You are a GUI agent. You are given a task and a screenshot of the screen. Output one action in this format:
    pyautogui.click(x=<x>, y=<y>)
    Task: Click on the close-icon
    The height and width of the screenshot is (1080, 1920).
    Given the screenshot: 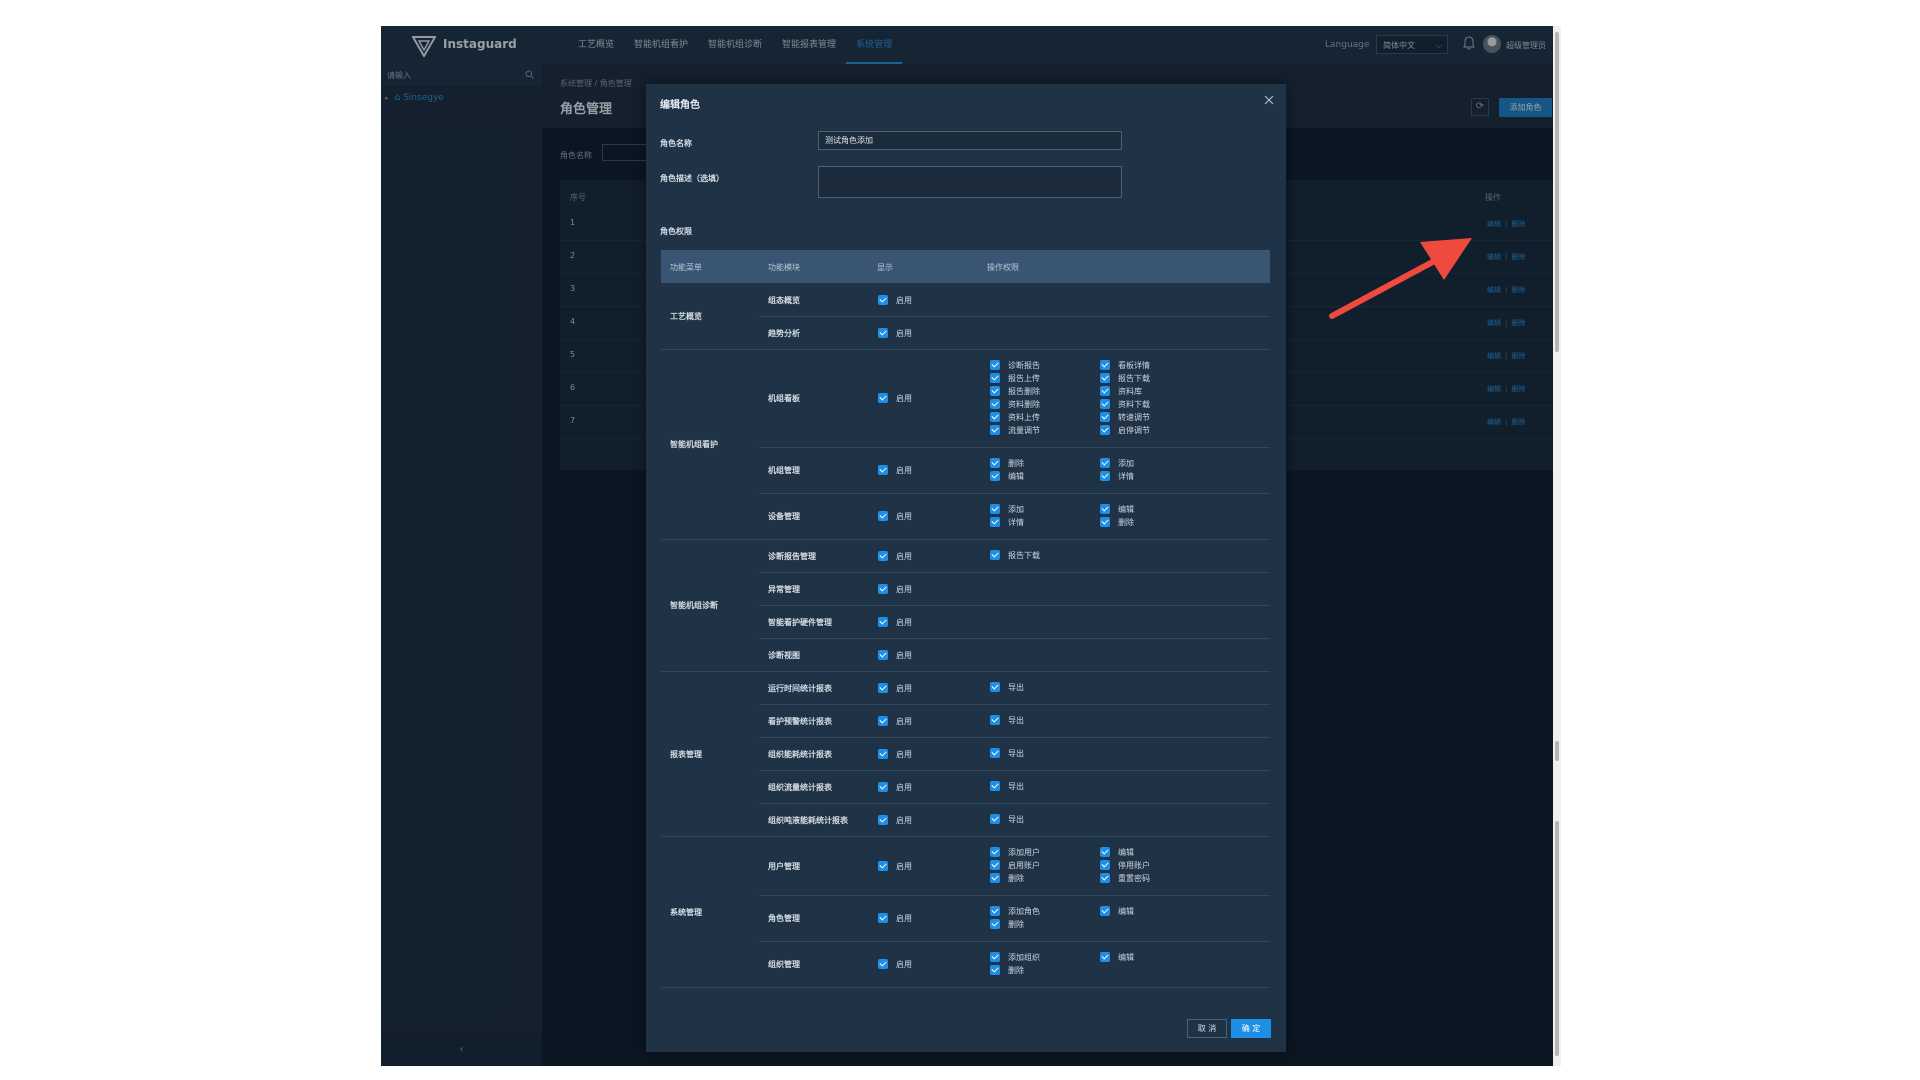 What is the action you would take?
    pyautogui.click(x=1269, y=100)
    